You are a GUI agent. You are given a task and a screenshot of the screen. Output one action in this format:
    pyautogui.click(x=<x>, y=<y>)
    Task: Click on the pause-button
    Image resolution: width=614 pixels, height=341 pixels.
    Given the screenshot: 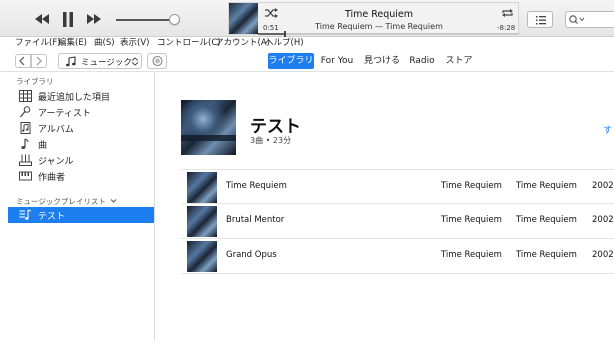 What is the action you would take?
    pyautogui.click(x=69, y=19)
    